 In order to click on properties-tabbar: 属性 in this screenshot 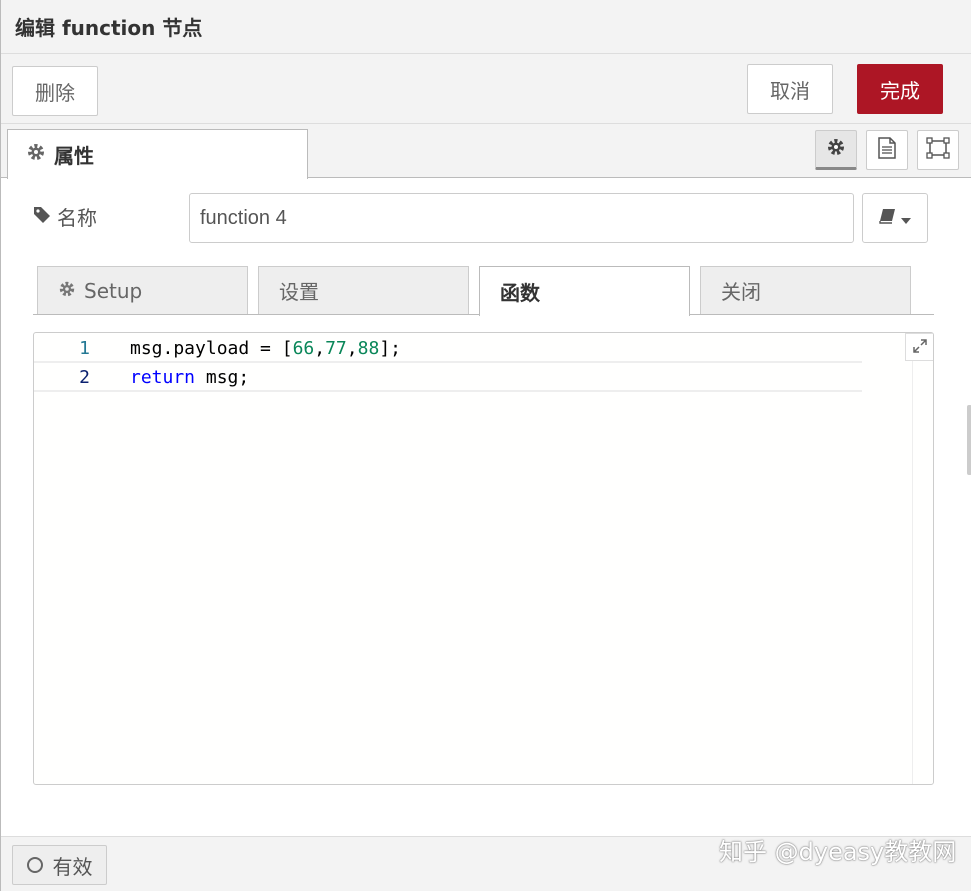, I will do `click(486, 151)`.